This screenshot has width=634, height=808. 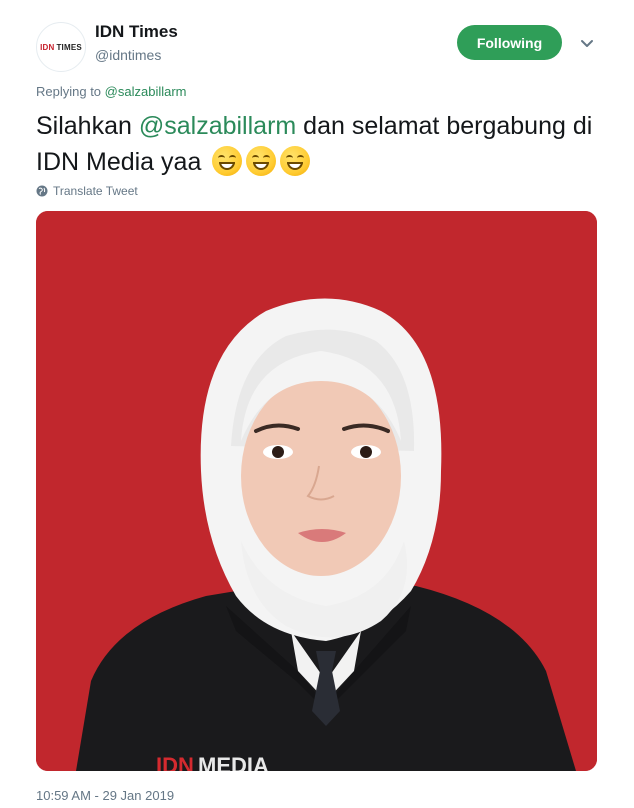 I want to click on avatar-logo-red: IDN, so click(x=47, y=47).